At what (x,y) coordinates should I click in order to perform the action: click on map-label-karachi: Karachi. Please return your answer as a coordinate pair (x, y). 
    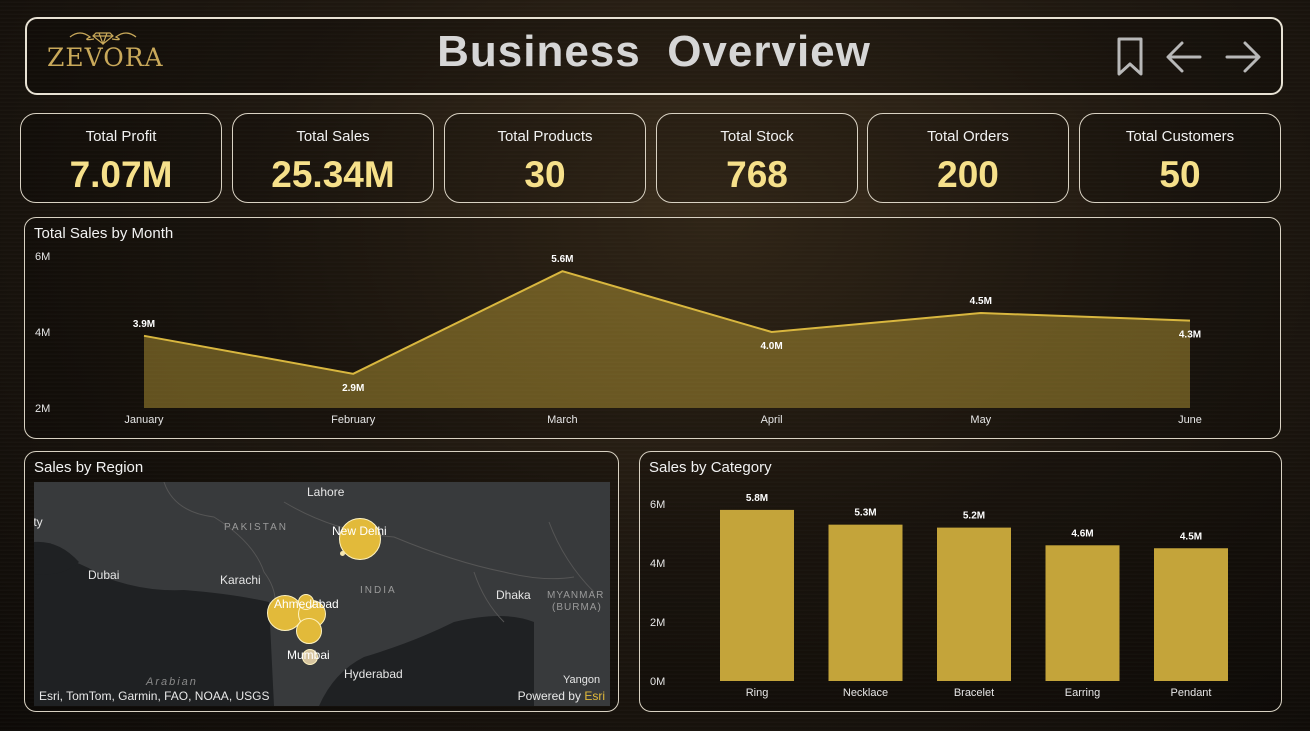
    Looking at the image, I should click on (240, 580).